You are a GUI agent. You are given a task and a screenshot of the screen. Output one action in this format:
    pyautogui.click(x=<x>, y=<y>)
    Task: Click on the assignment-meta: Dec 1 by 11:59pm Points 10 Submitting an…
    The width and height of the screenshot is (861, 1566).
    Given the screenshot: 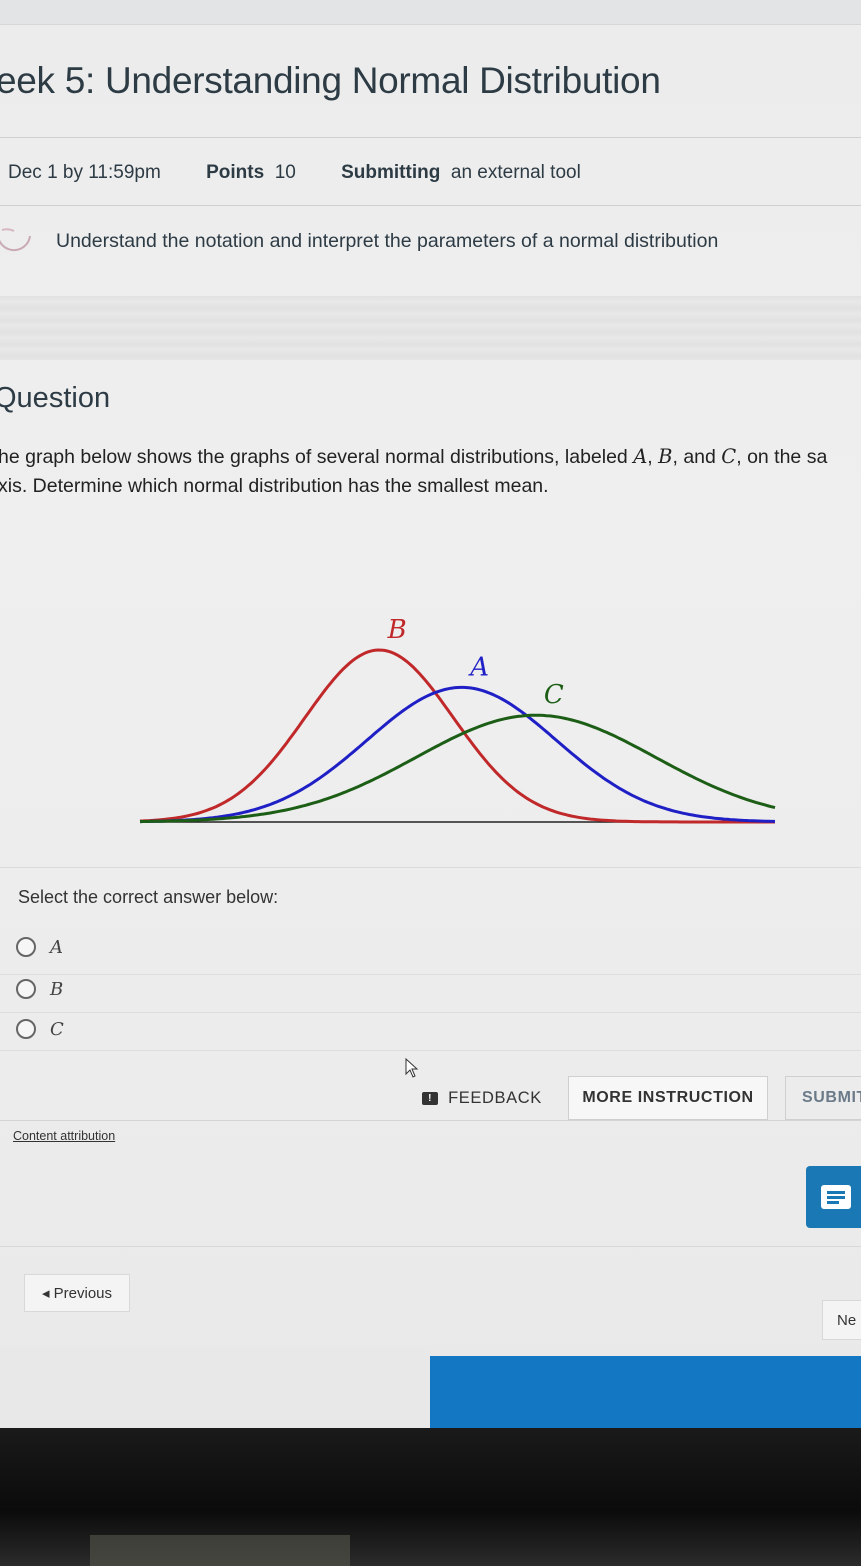 What is the action you would take?
    pyautogui.click(x=314, y=173)
    